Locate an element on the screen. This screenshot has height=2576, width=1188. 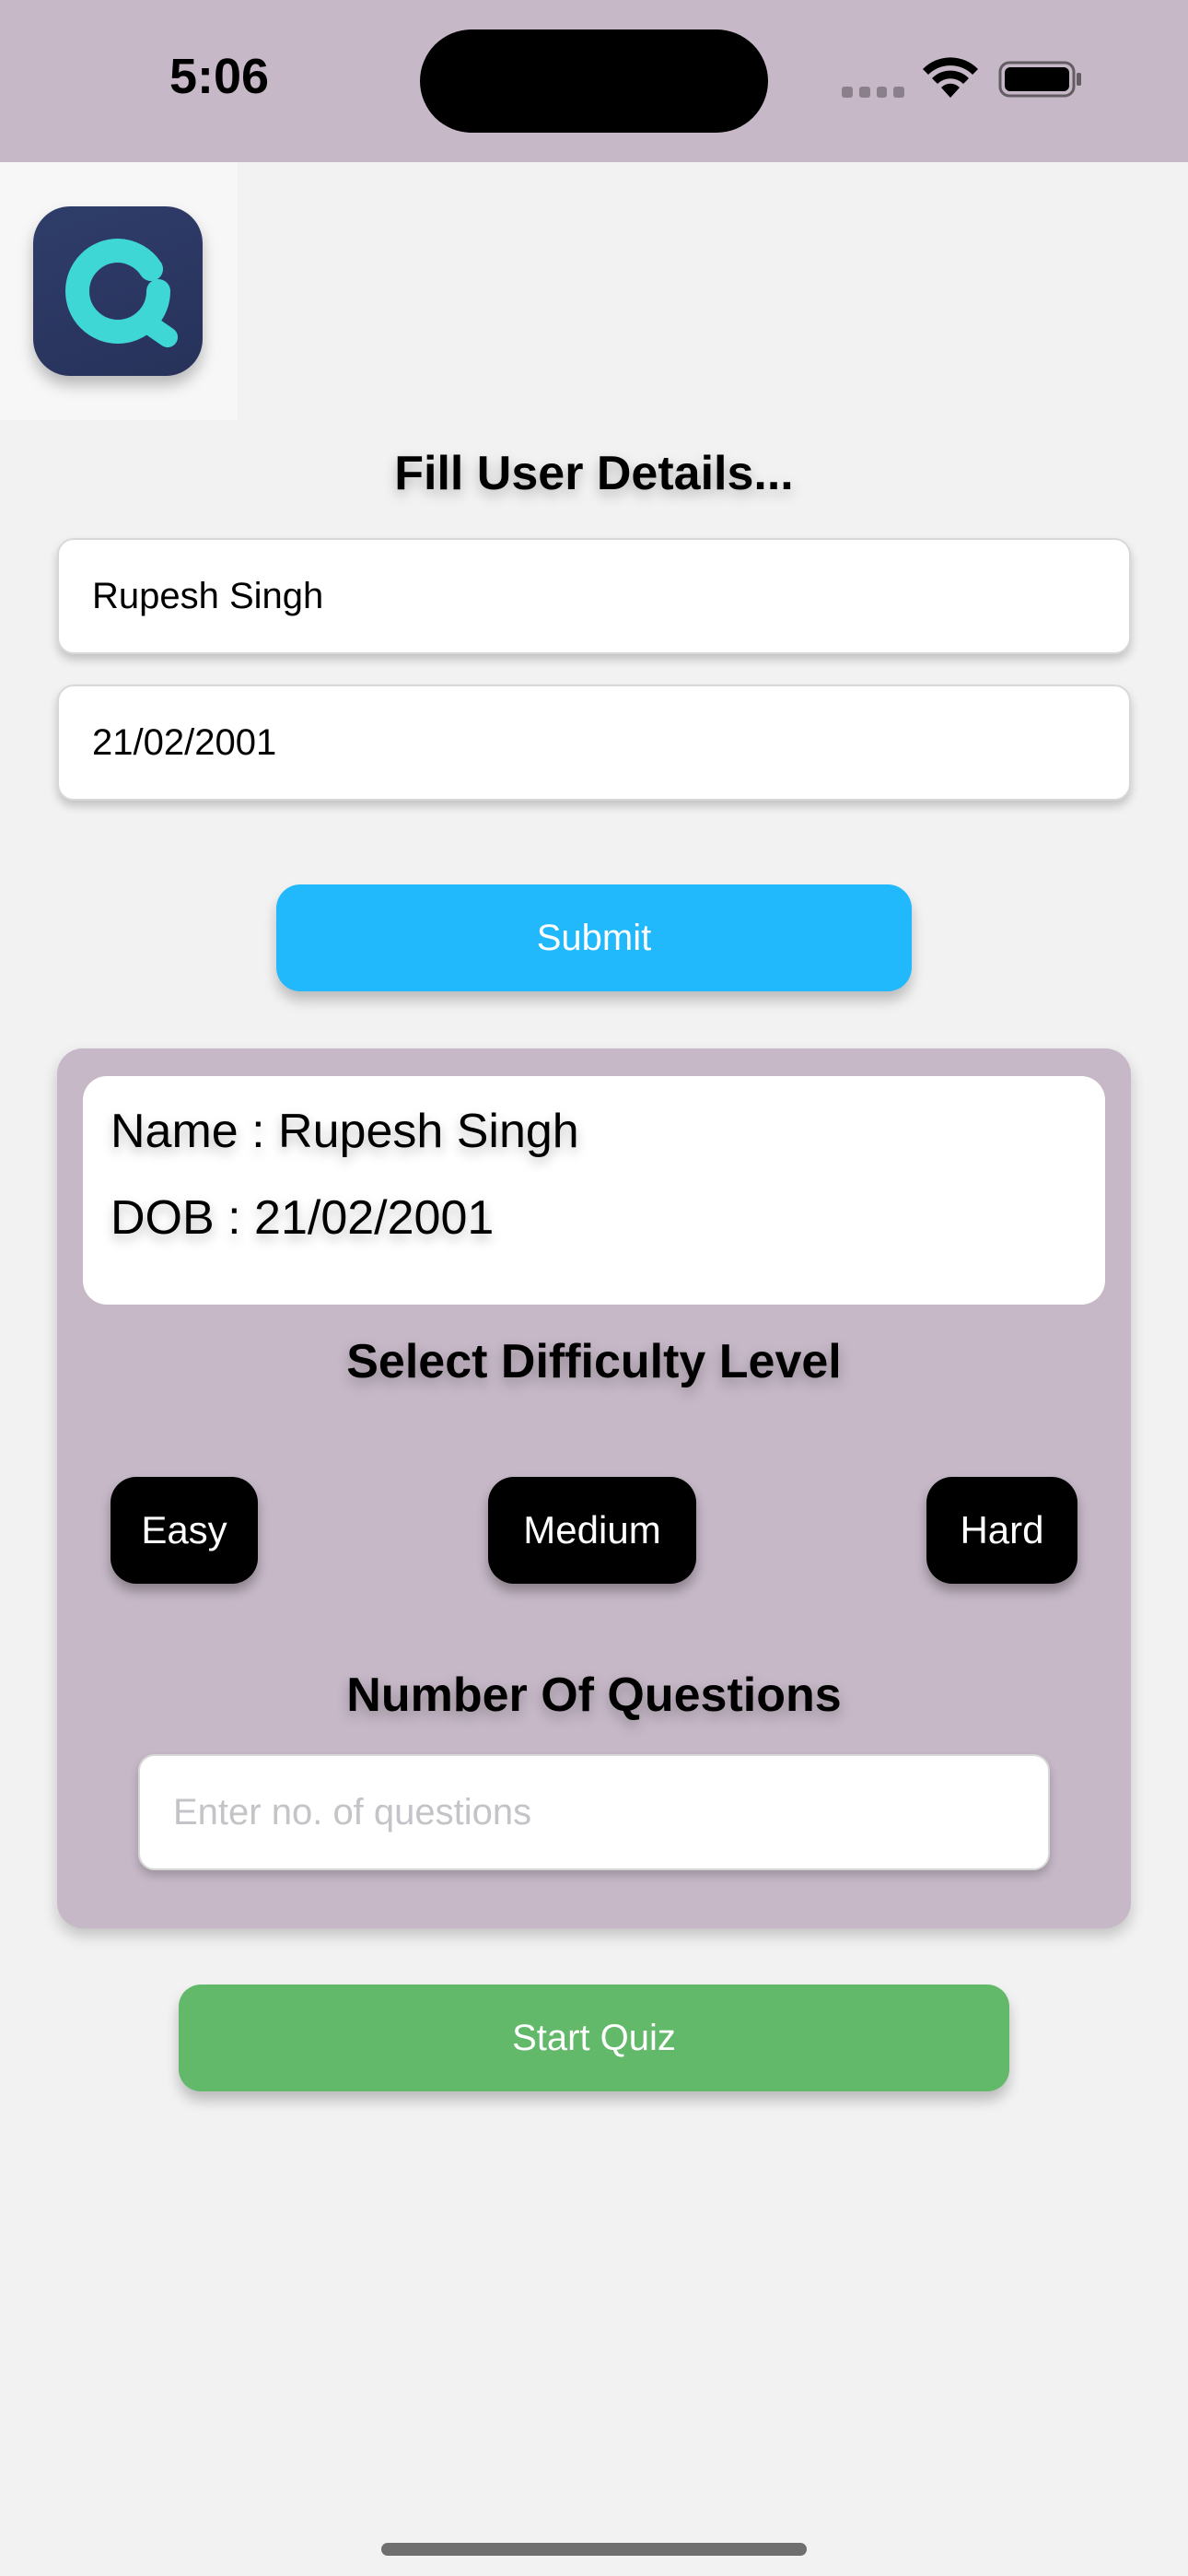
logo-container is located at coordinates (119, 291).